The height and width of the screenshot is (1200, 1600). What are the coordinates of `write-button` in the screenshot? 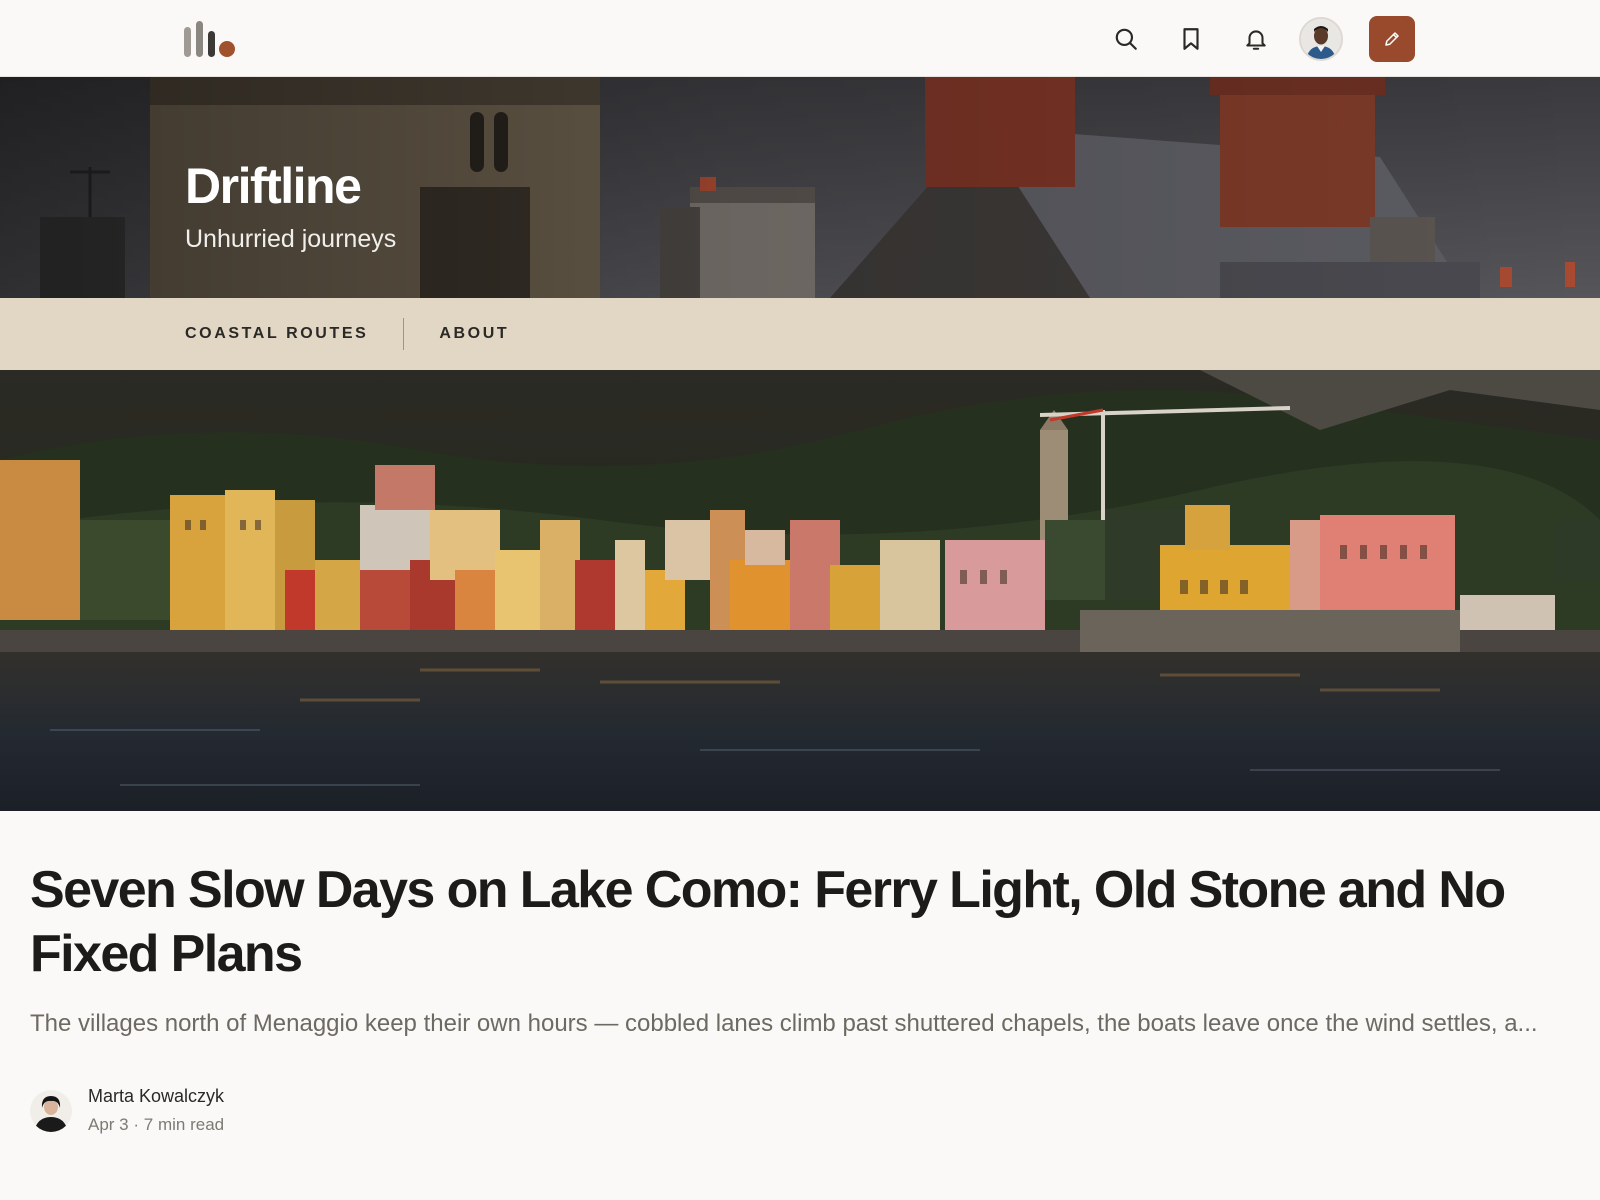 It's located at (1392, 39).